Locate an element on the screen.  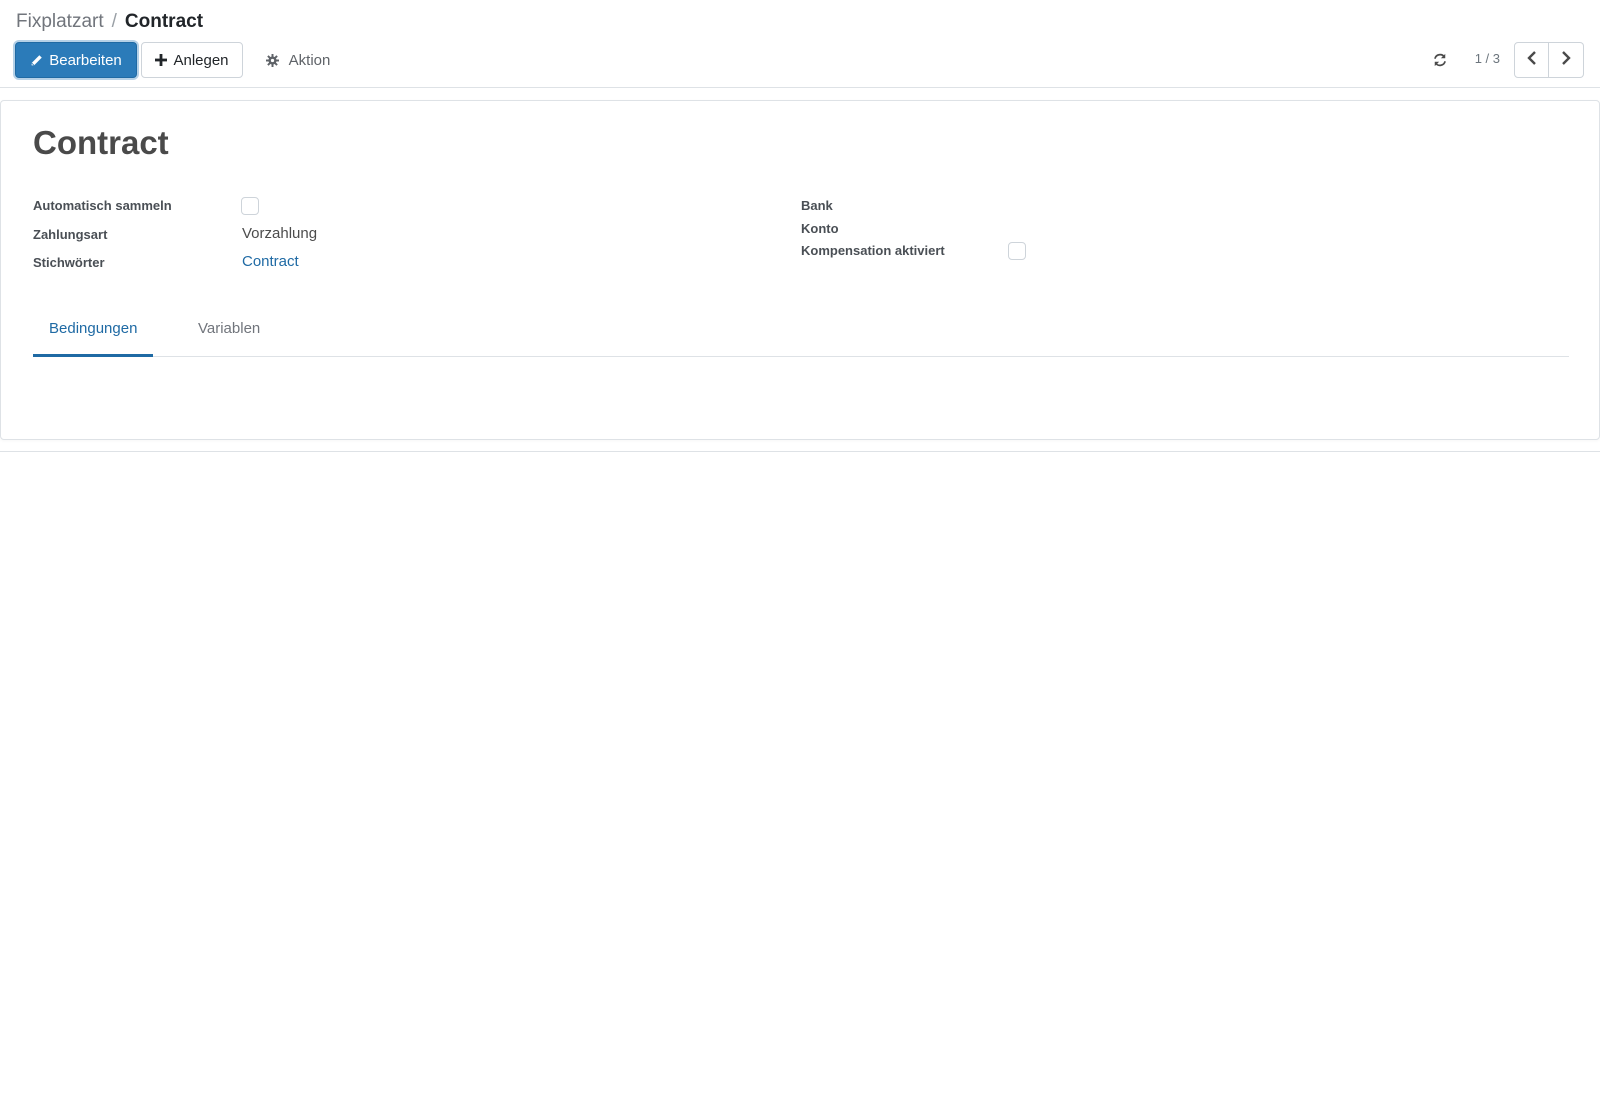
action-menu-label: Aktion is located at coordinates (309, 60).